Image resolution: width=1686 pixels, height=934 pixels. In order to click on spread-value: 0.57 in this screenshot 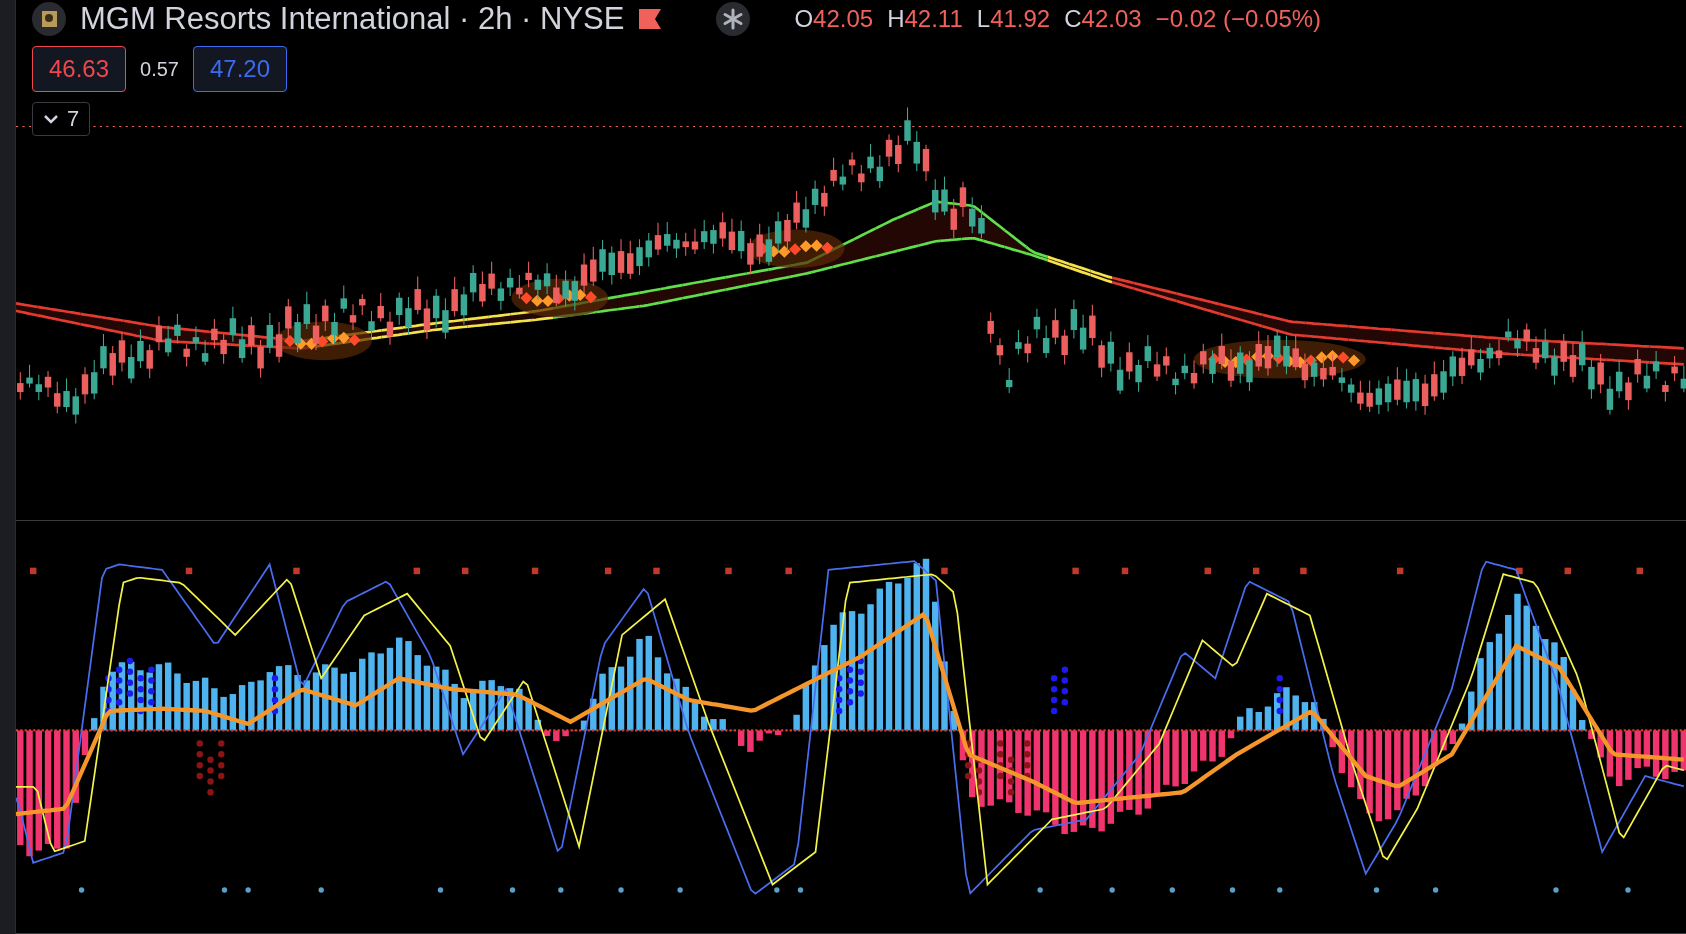, I will do `click(159, 69)`.